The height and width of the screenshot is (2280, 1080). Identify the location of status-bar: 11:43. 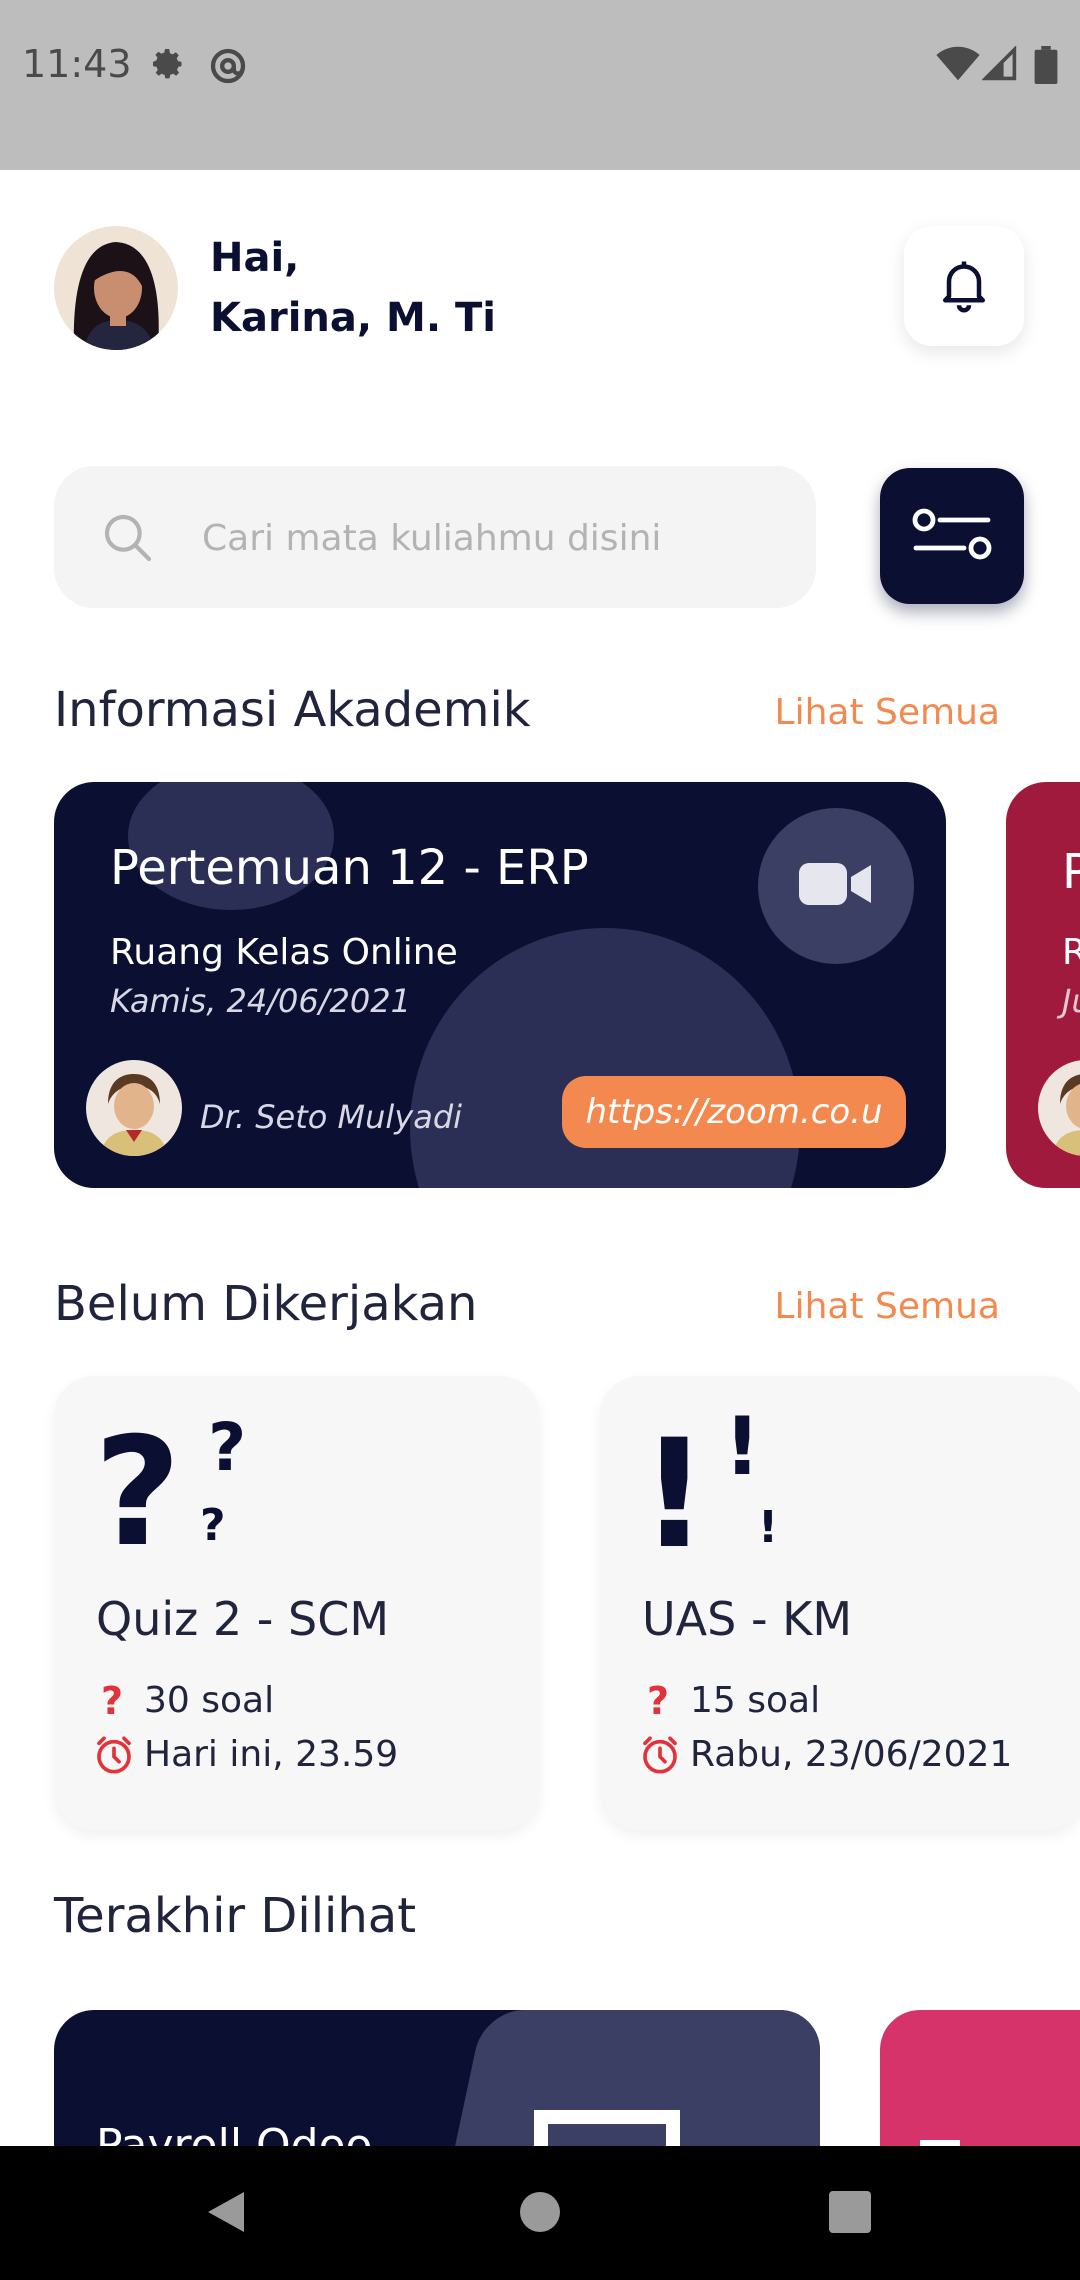
(540, 85).